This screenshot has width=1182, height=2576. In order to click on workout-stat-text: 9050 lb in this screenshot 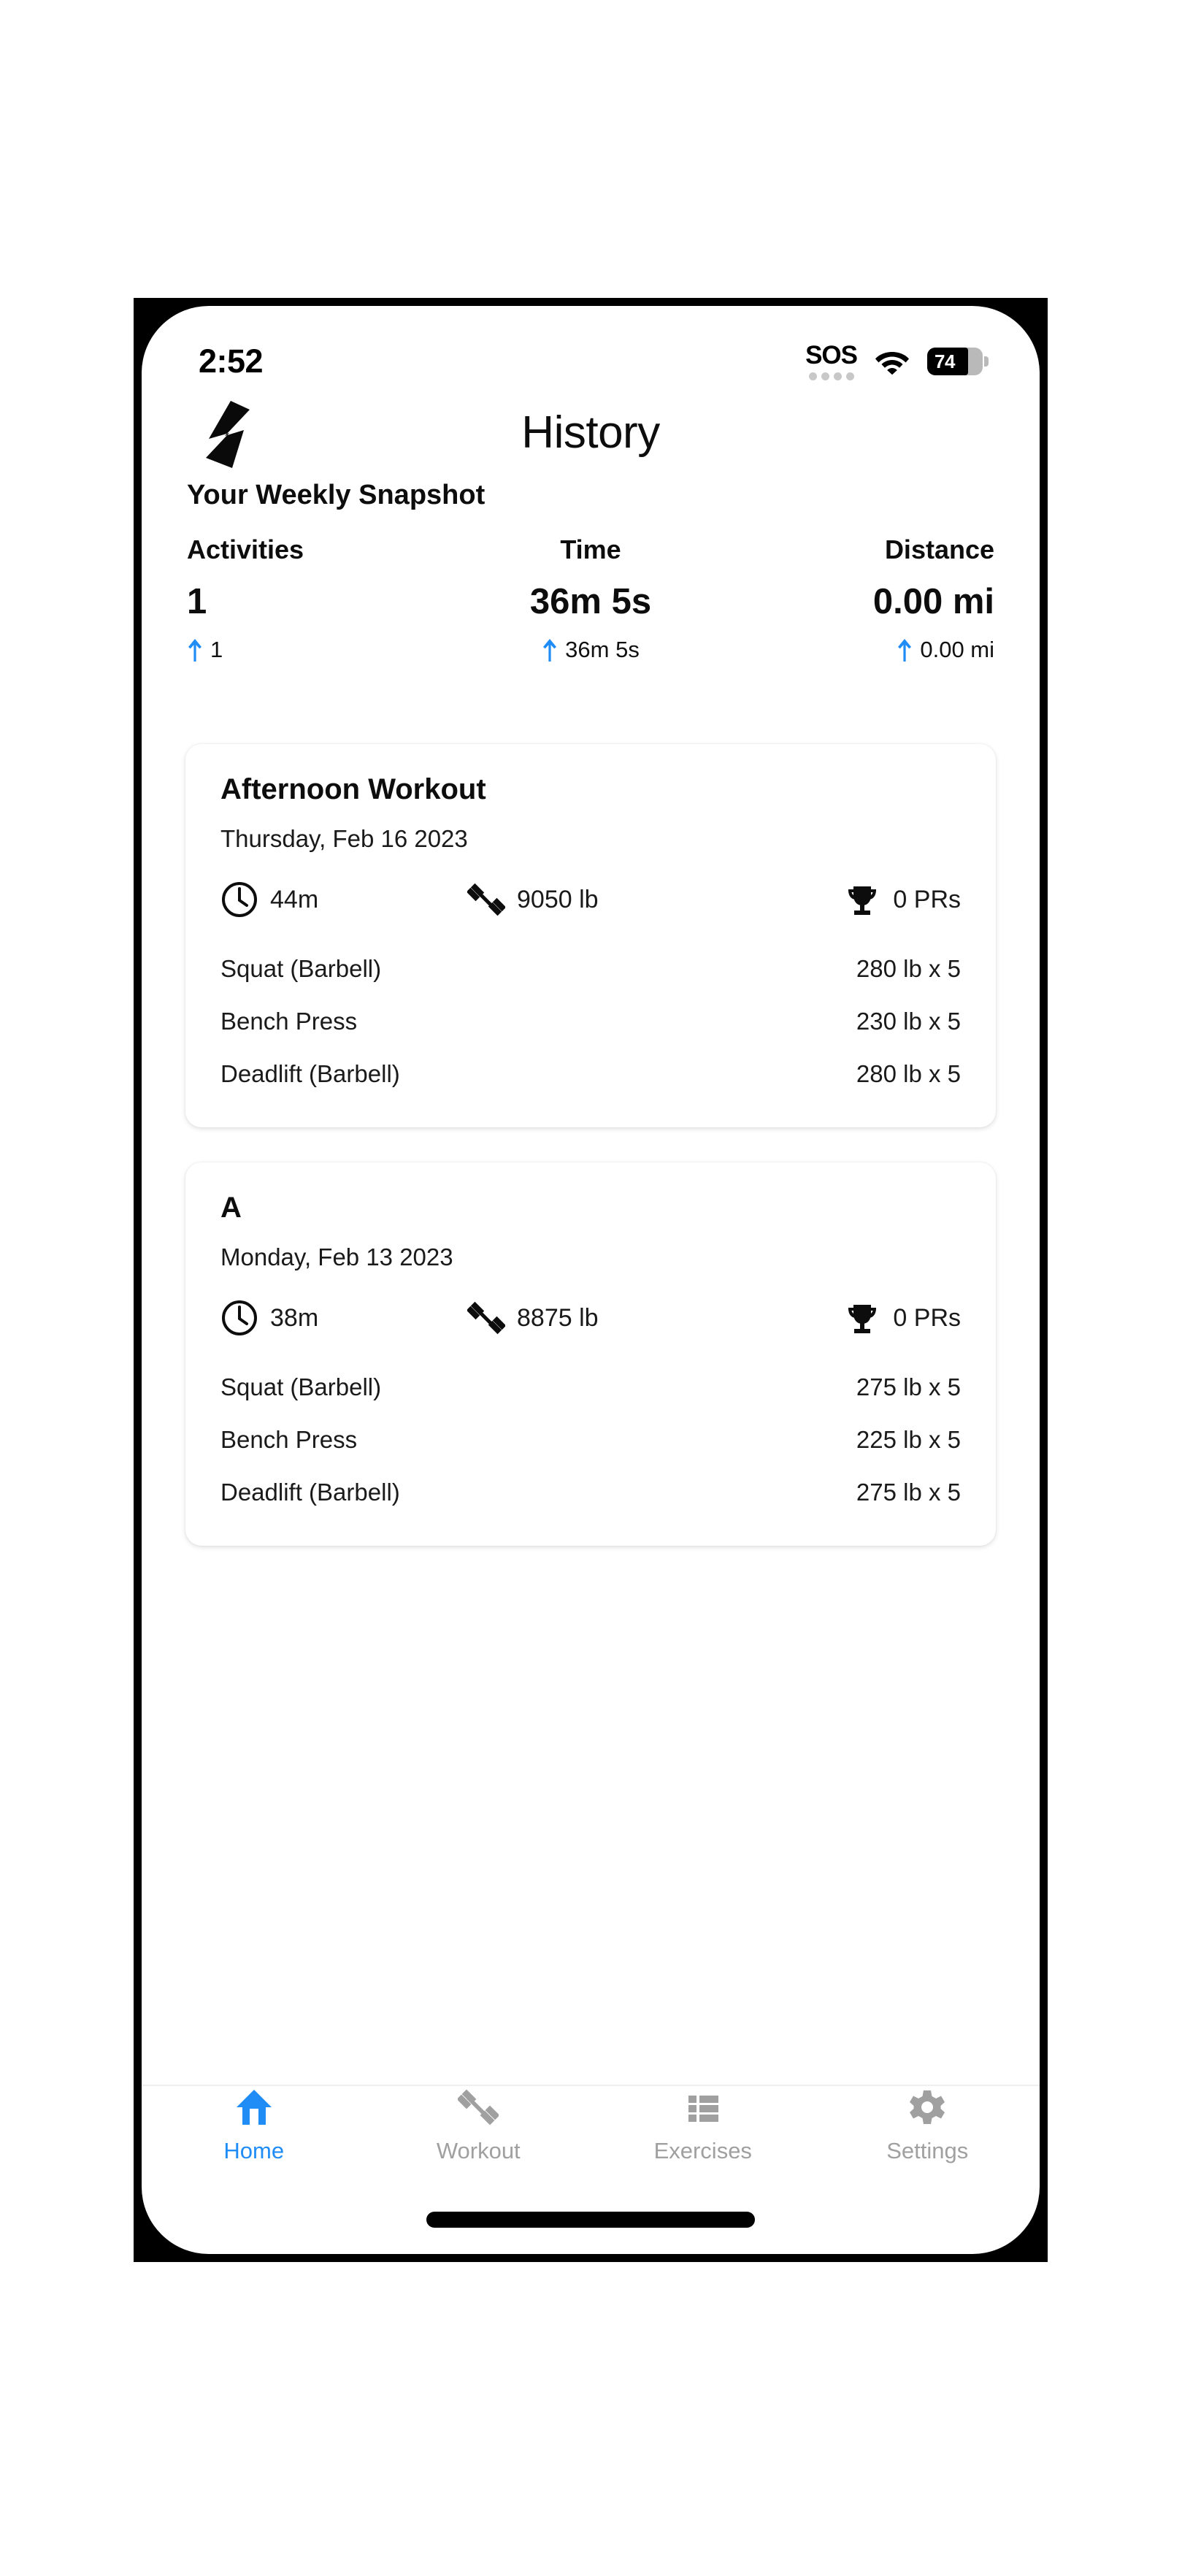, I will do `click(558, 899)`.